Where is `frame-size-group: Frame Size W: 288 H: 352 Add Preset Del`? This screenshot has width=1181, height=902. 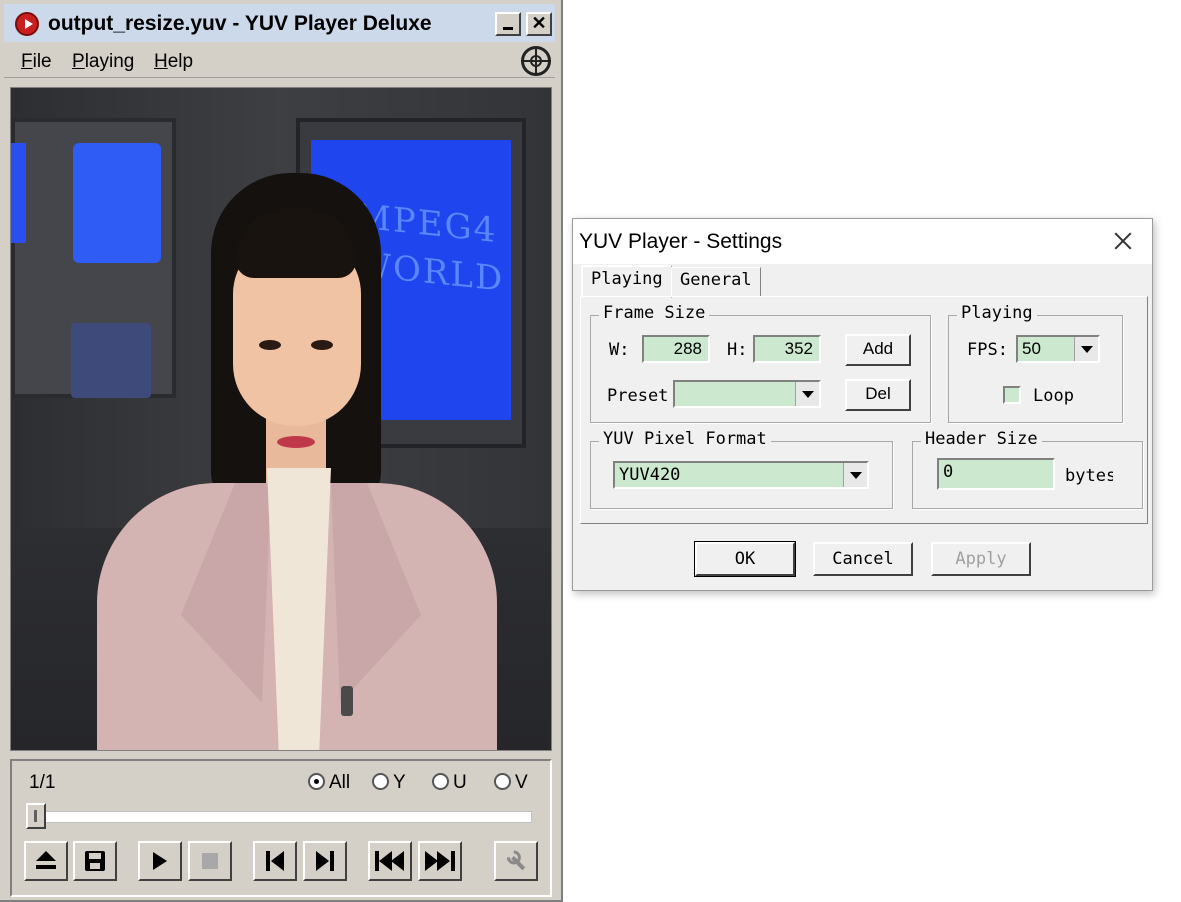 frame-size-group: Frame Size W: 288 H: 352 Add Preset Del is located at coordinates (760, 363).